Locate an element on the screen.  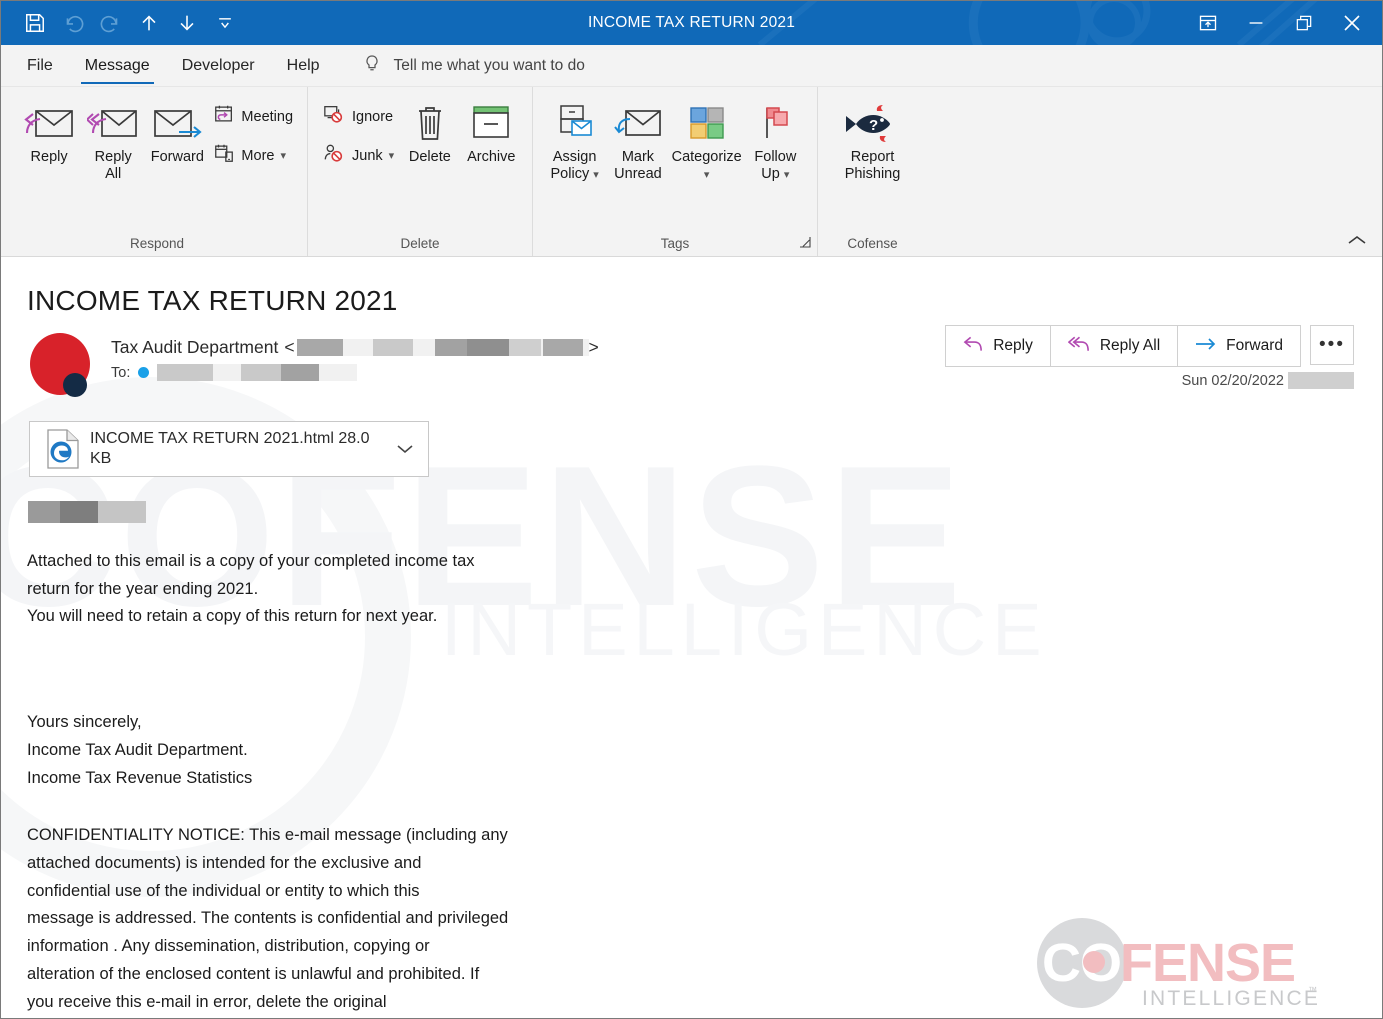
page-title: INCOME TAX RETURN 2021 is located at coordinates (212, 300).